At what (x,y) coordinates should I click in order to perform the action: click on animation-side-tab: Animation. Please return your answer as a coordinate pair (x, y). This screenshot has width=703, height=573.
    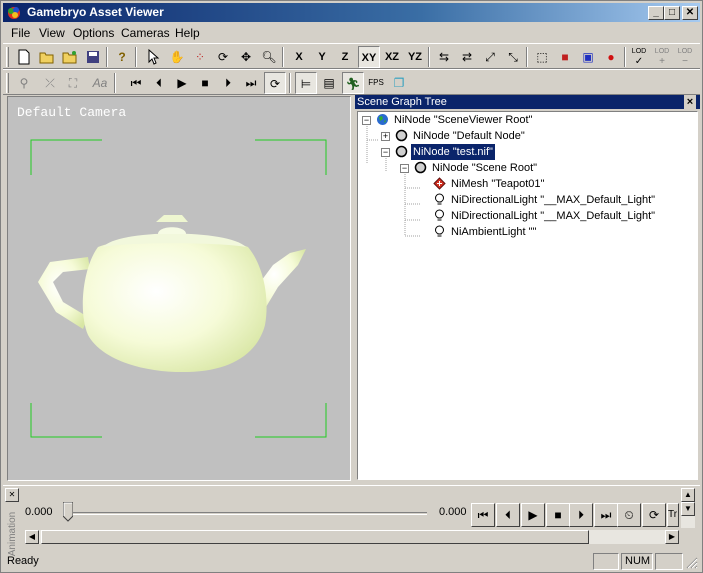
    Looking at the image, I should click on (13, 530).